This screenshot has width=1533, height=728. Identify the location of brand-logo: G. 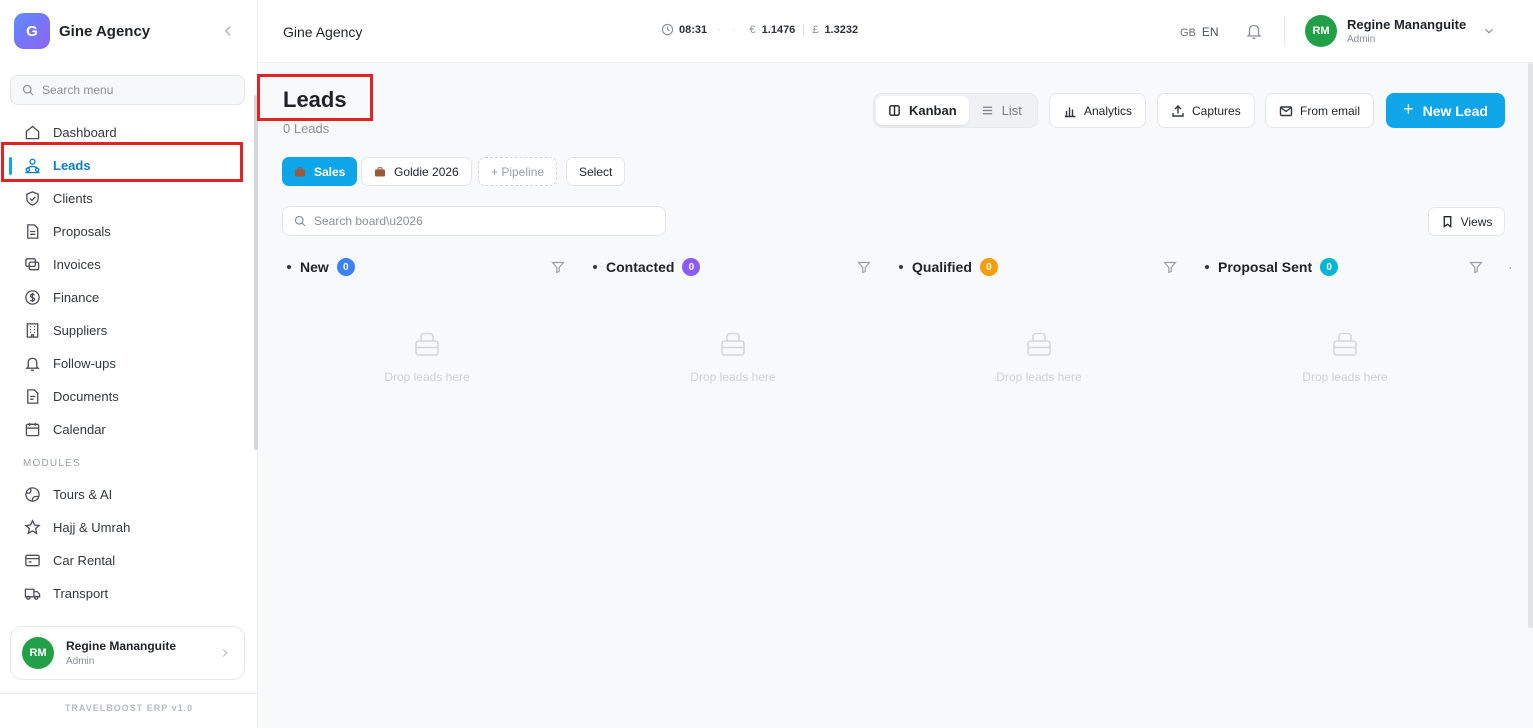
(32, 31).